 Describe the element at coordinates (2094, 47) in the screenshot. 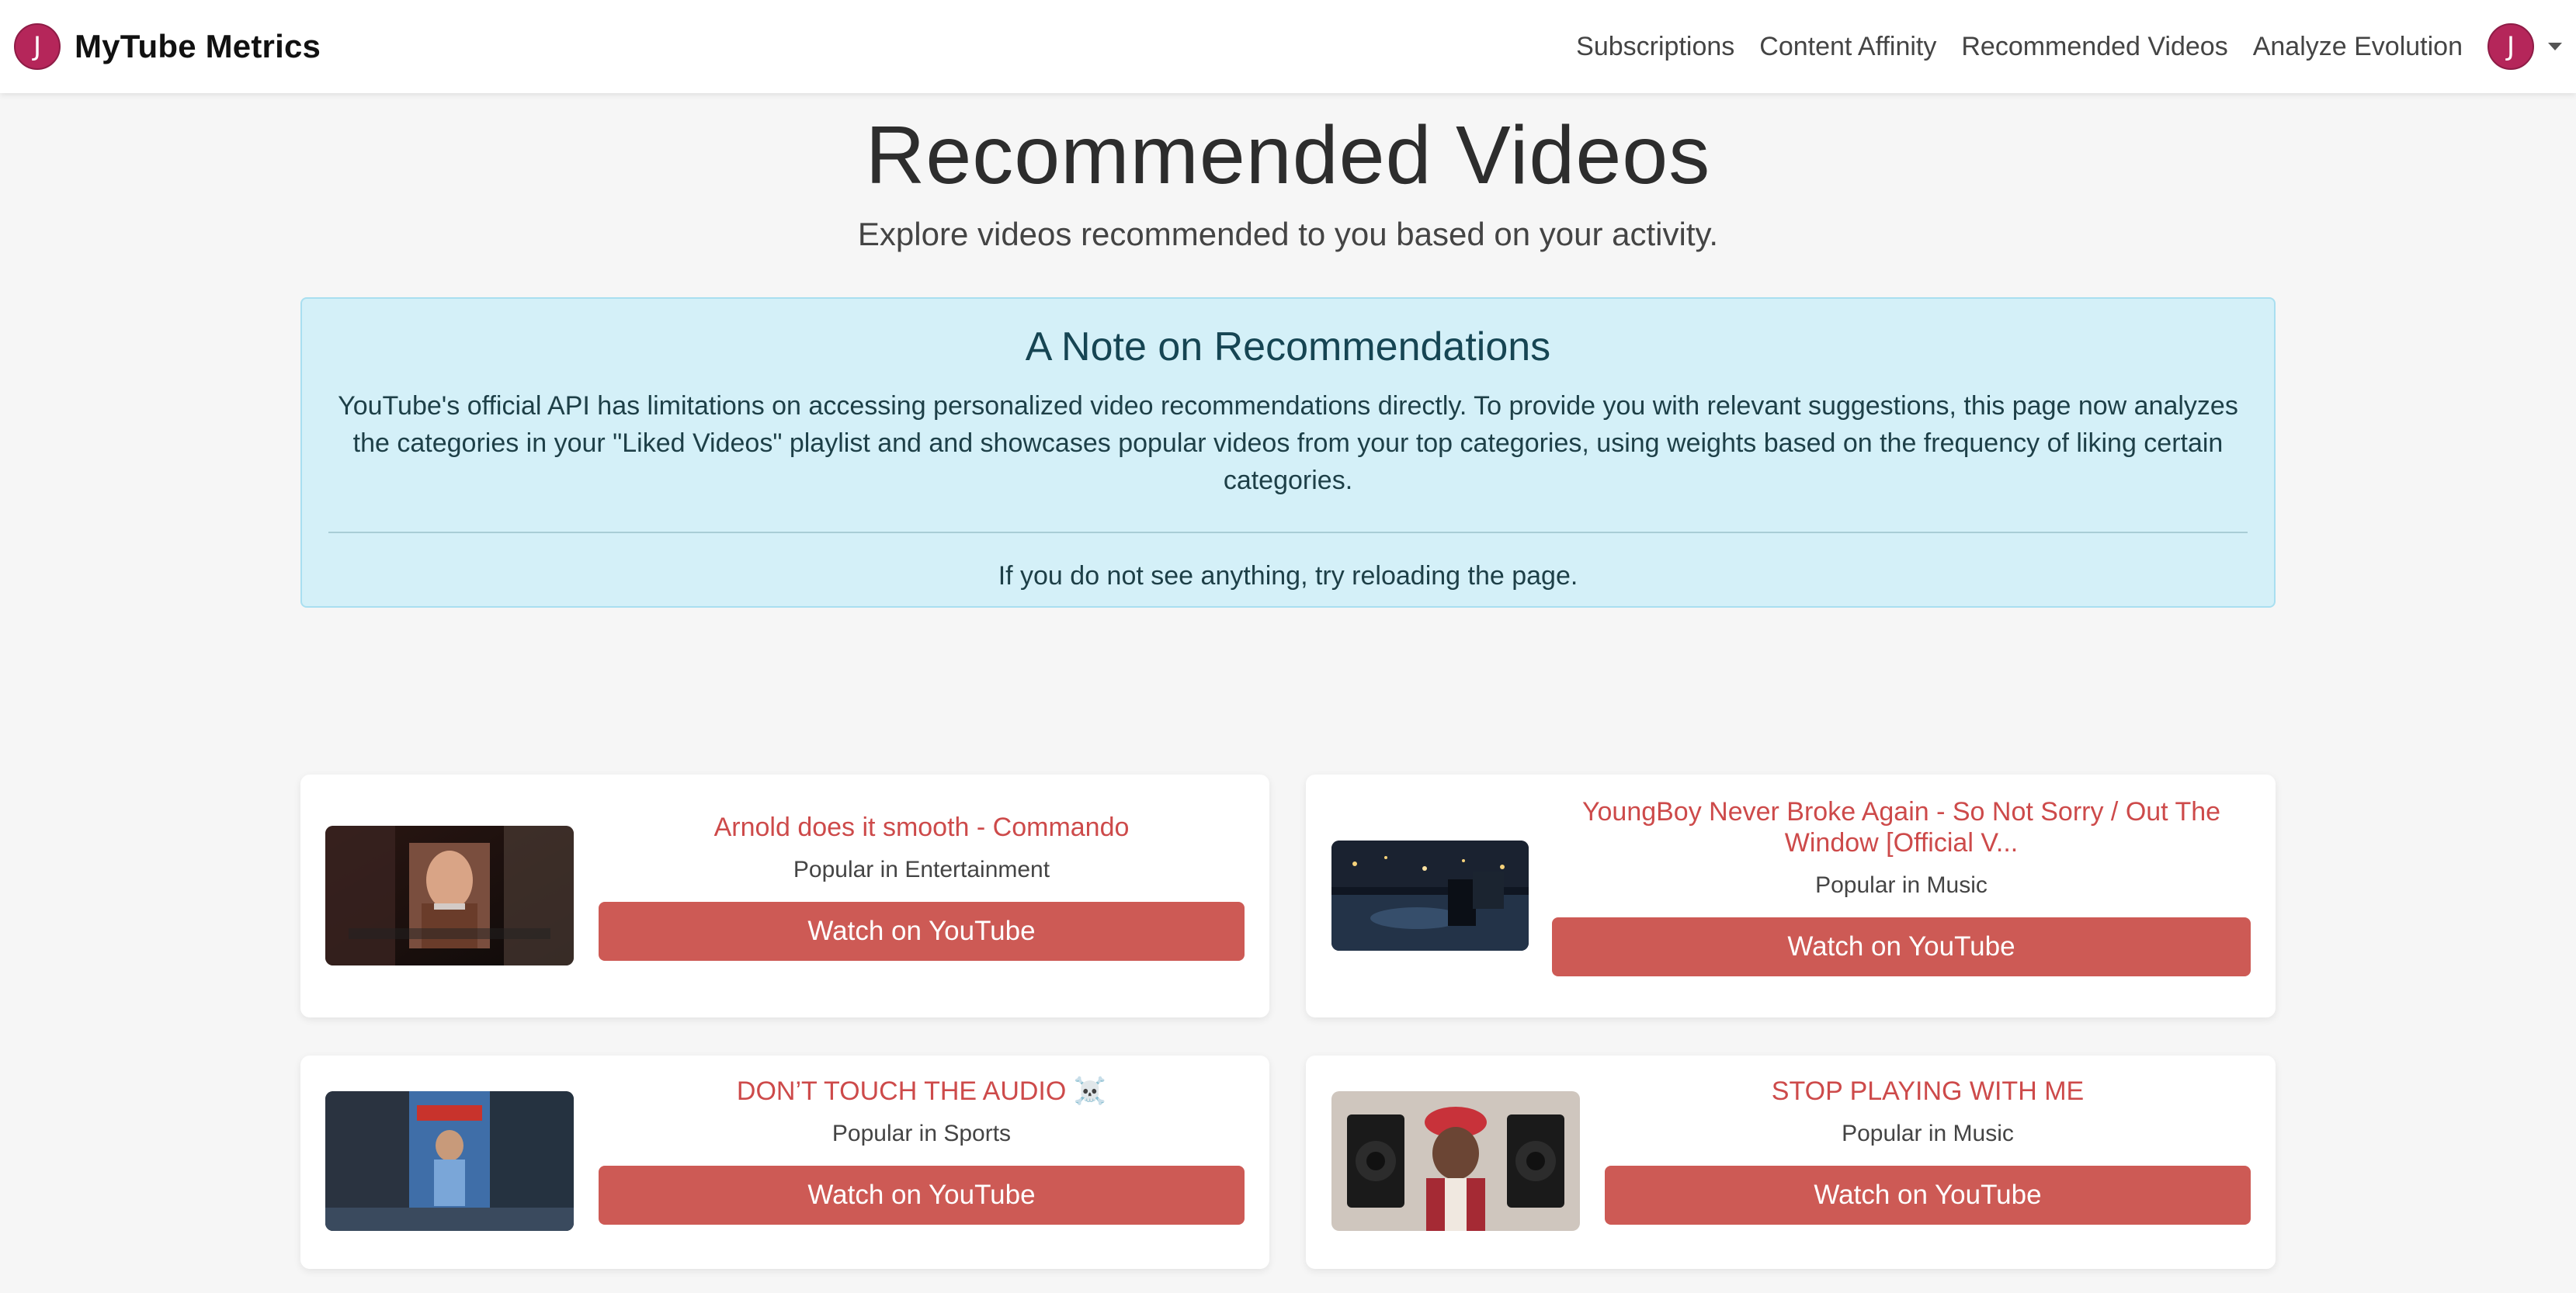

I see `nav-link-recommended-videos: Recommended Videos` at that location.